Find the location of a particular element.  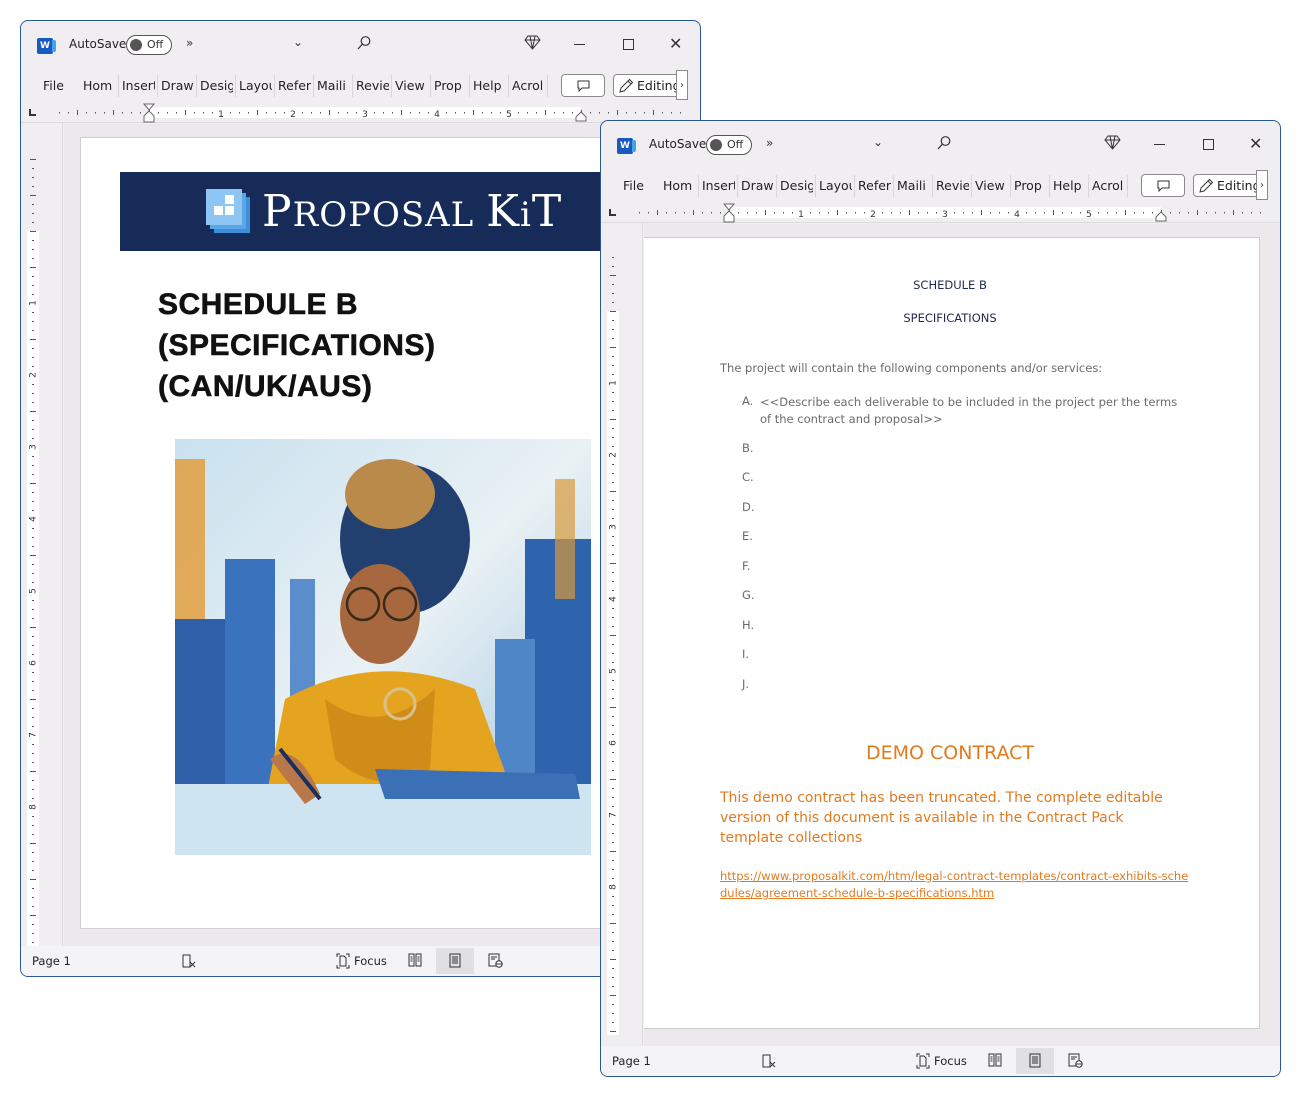

vruler-number: 7 is located at coordinates (614, 815).